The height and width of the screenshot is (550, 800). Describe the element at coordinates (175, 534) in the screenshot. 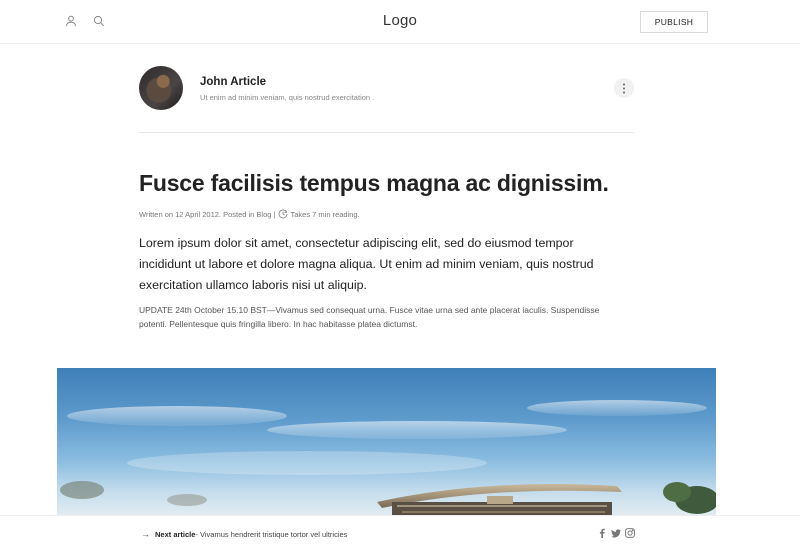

I see `next-article-label: Next article` at that location.